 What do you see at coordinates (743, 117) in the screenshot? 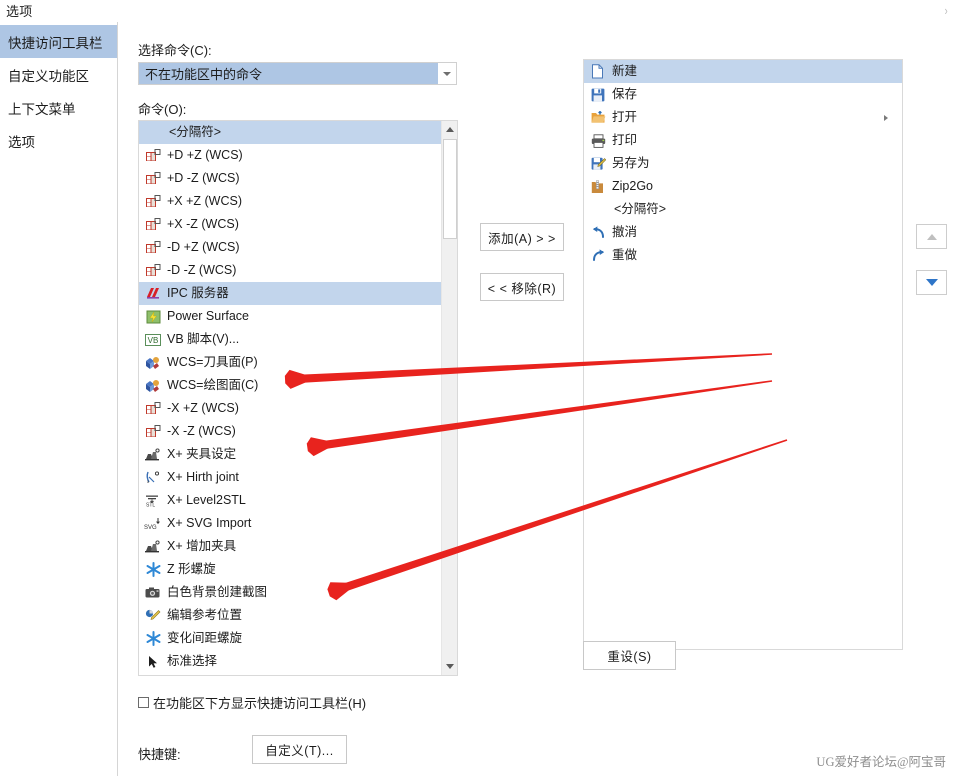
I see `list-item: 打开` at bounding box center [743, 117].